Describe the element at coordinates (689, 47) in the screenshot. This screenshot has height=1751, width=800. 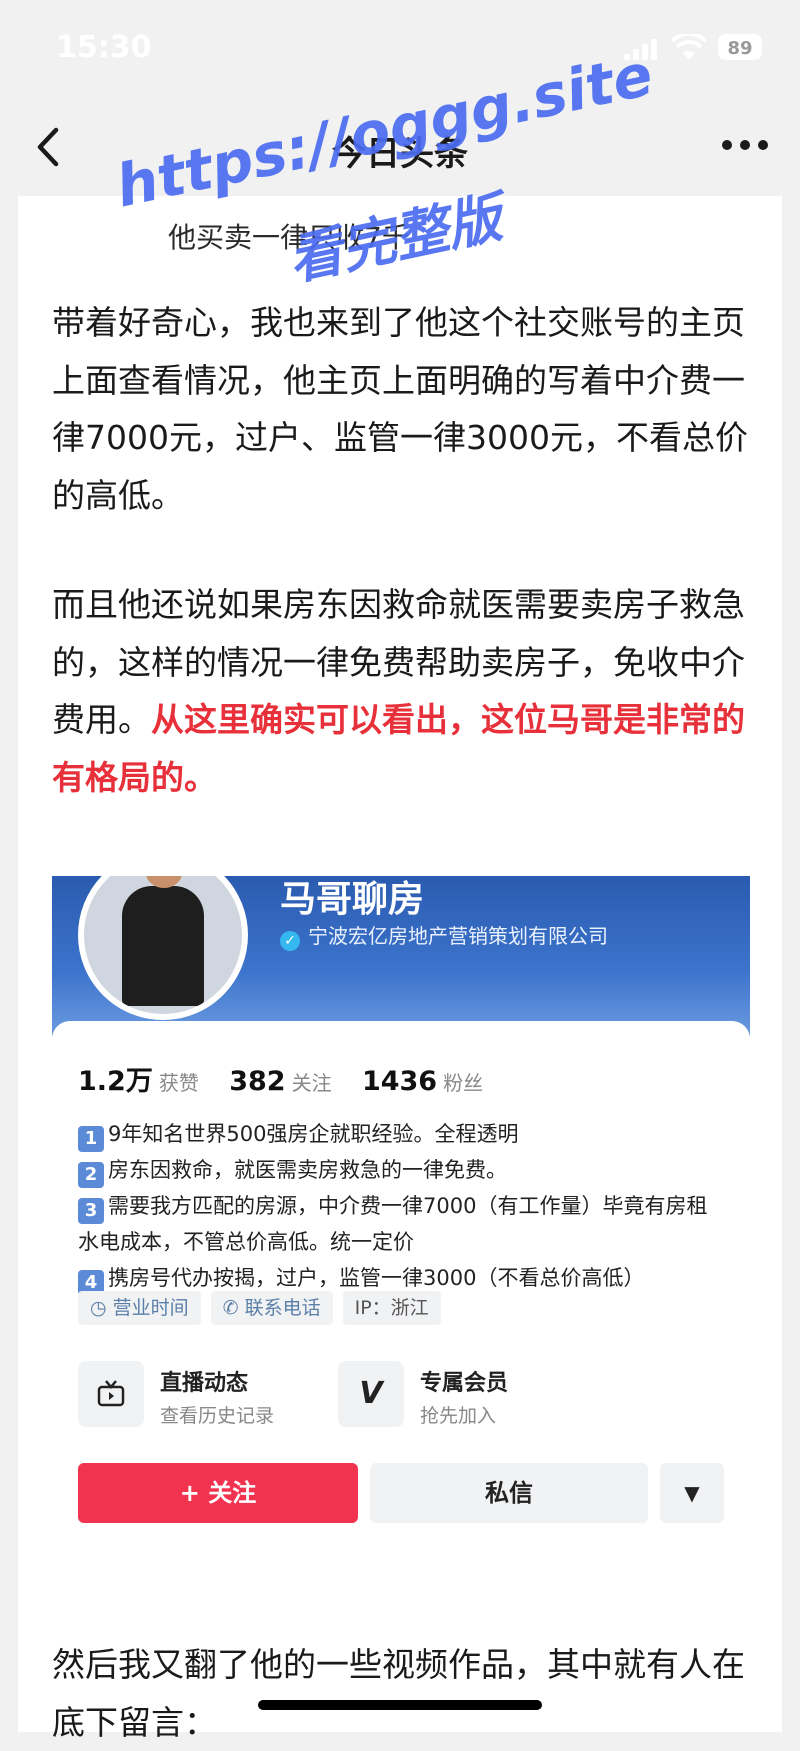
I see `wifi-icon` at that location.